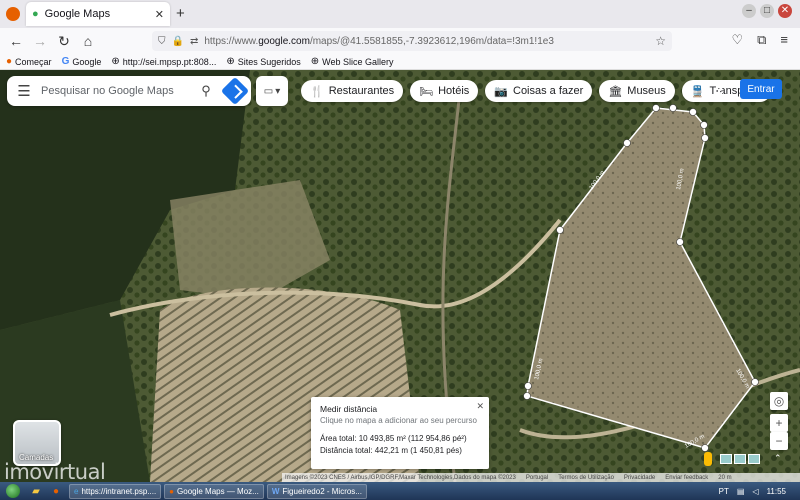 The height and width of the screenshot is (500, 800). What do you see at coordinates (180, 13) in the screenshot?
I see `new-tab-button: +` at bounding box center [180, 13].